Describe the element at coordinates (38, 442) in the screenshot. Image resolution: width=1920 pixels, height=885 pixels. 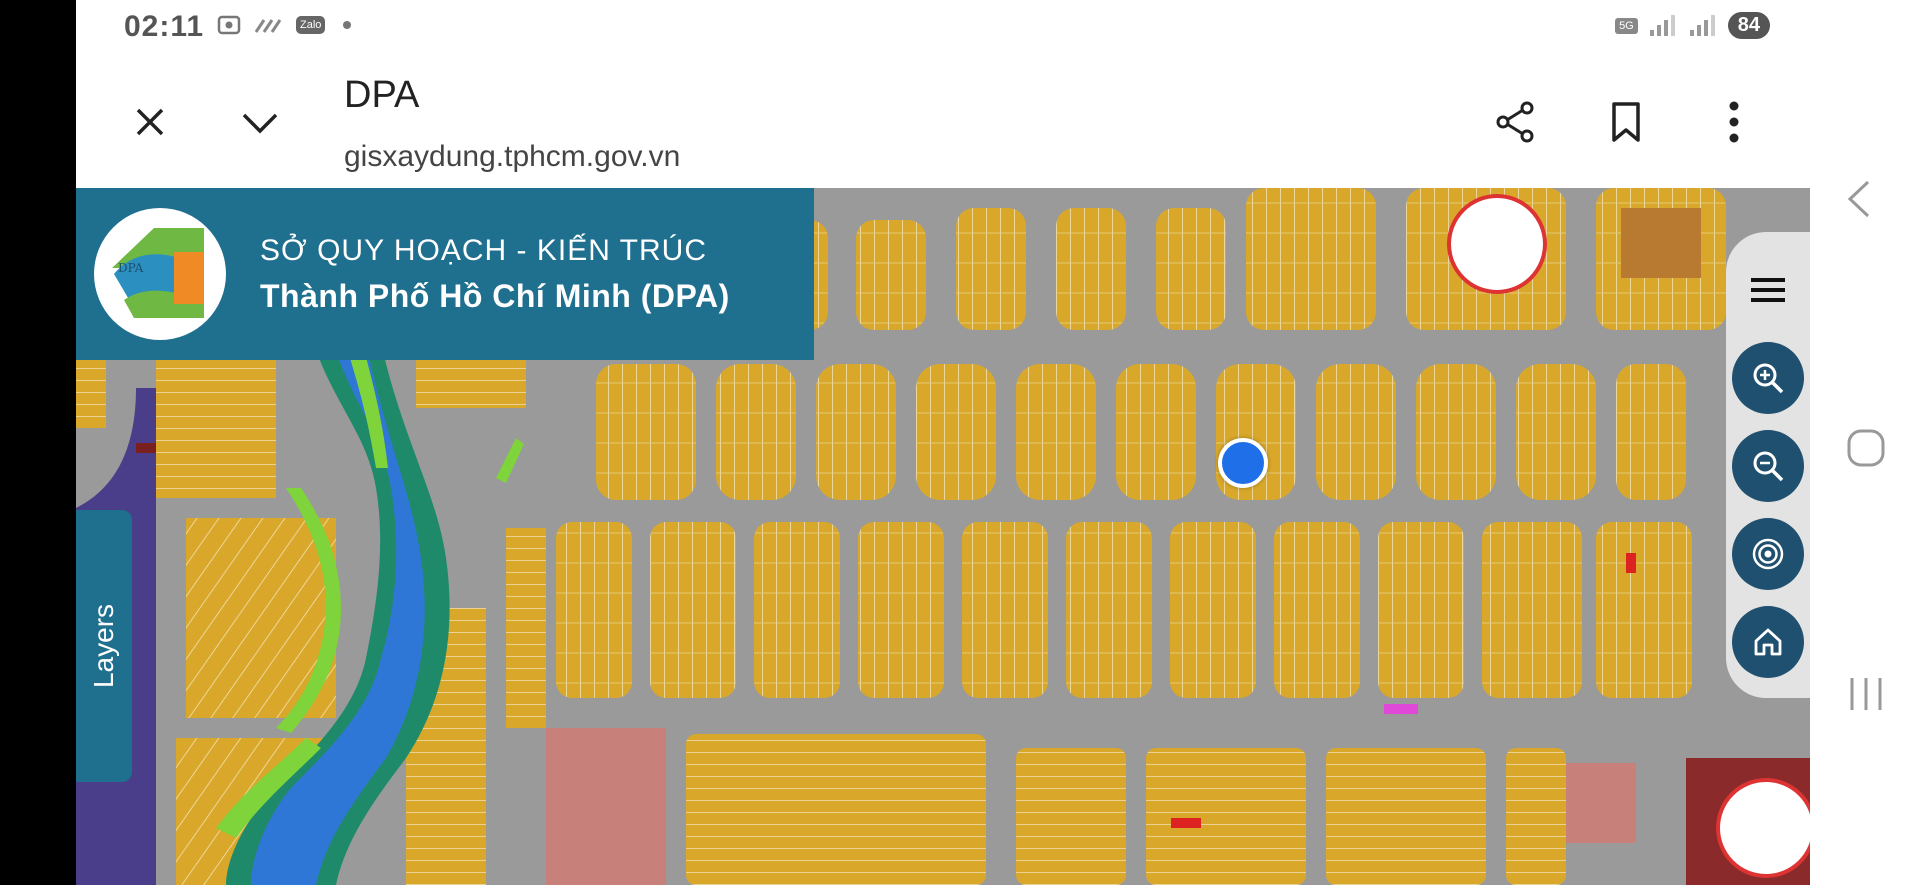
I see `left-bezel` at that location.